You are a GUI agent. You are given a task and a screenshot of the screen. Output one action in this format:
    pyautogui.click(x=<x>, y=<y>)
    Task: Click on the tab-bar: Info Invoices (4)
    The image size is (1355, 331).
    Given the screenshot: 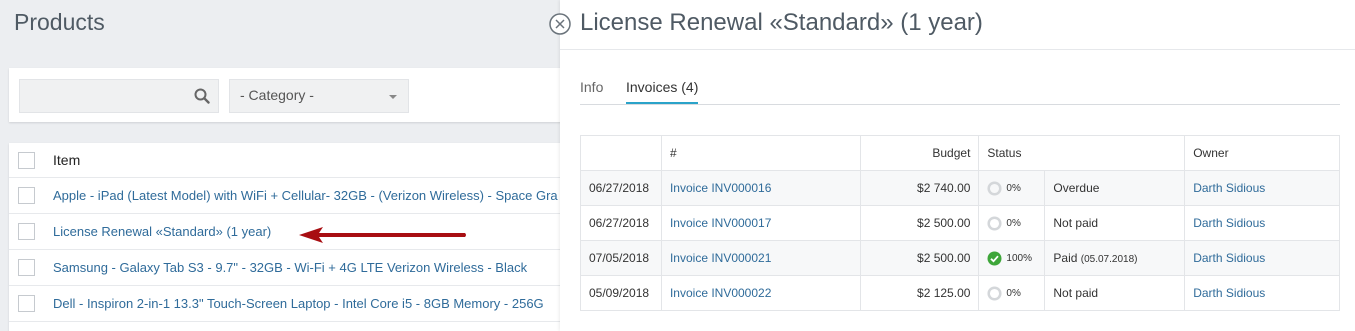 What is the action you would take?
    pyautogui.click(x=960, y=90)
    